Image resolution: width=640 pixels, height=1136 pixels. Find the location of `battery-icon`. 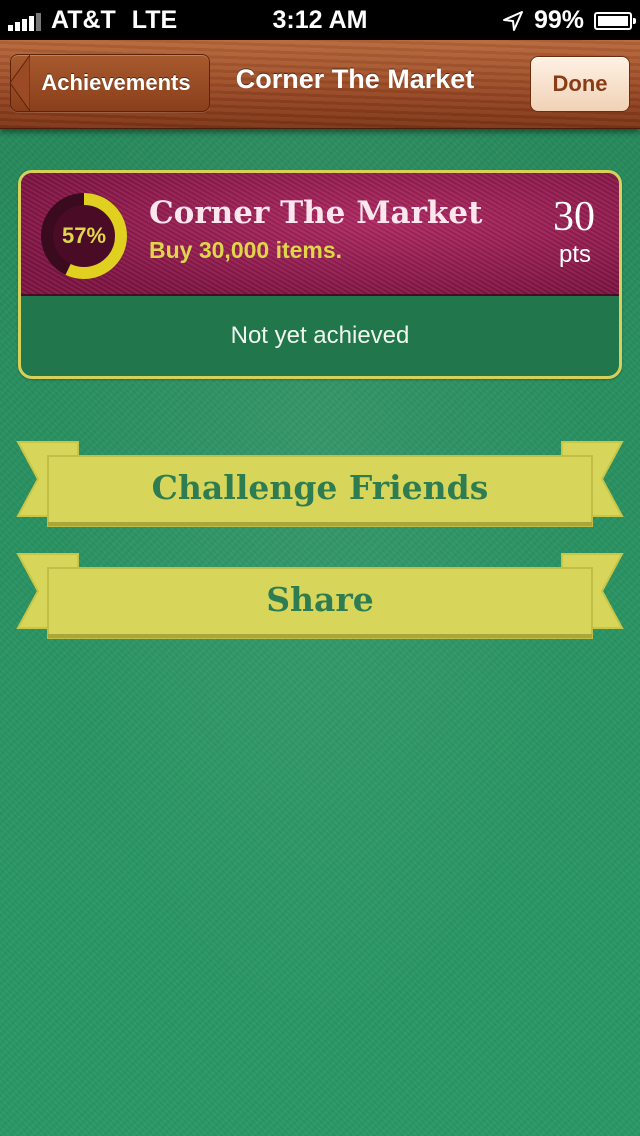

battery-icon is located at coordinates (615, 20).